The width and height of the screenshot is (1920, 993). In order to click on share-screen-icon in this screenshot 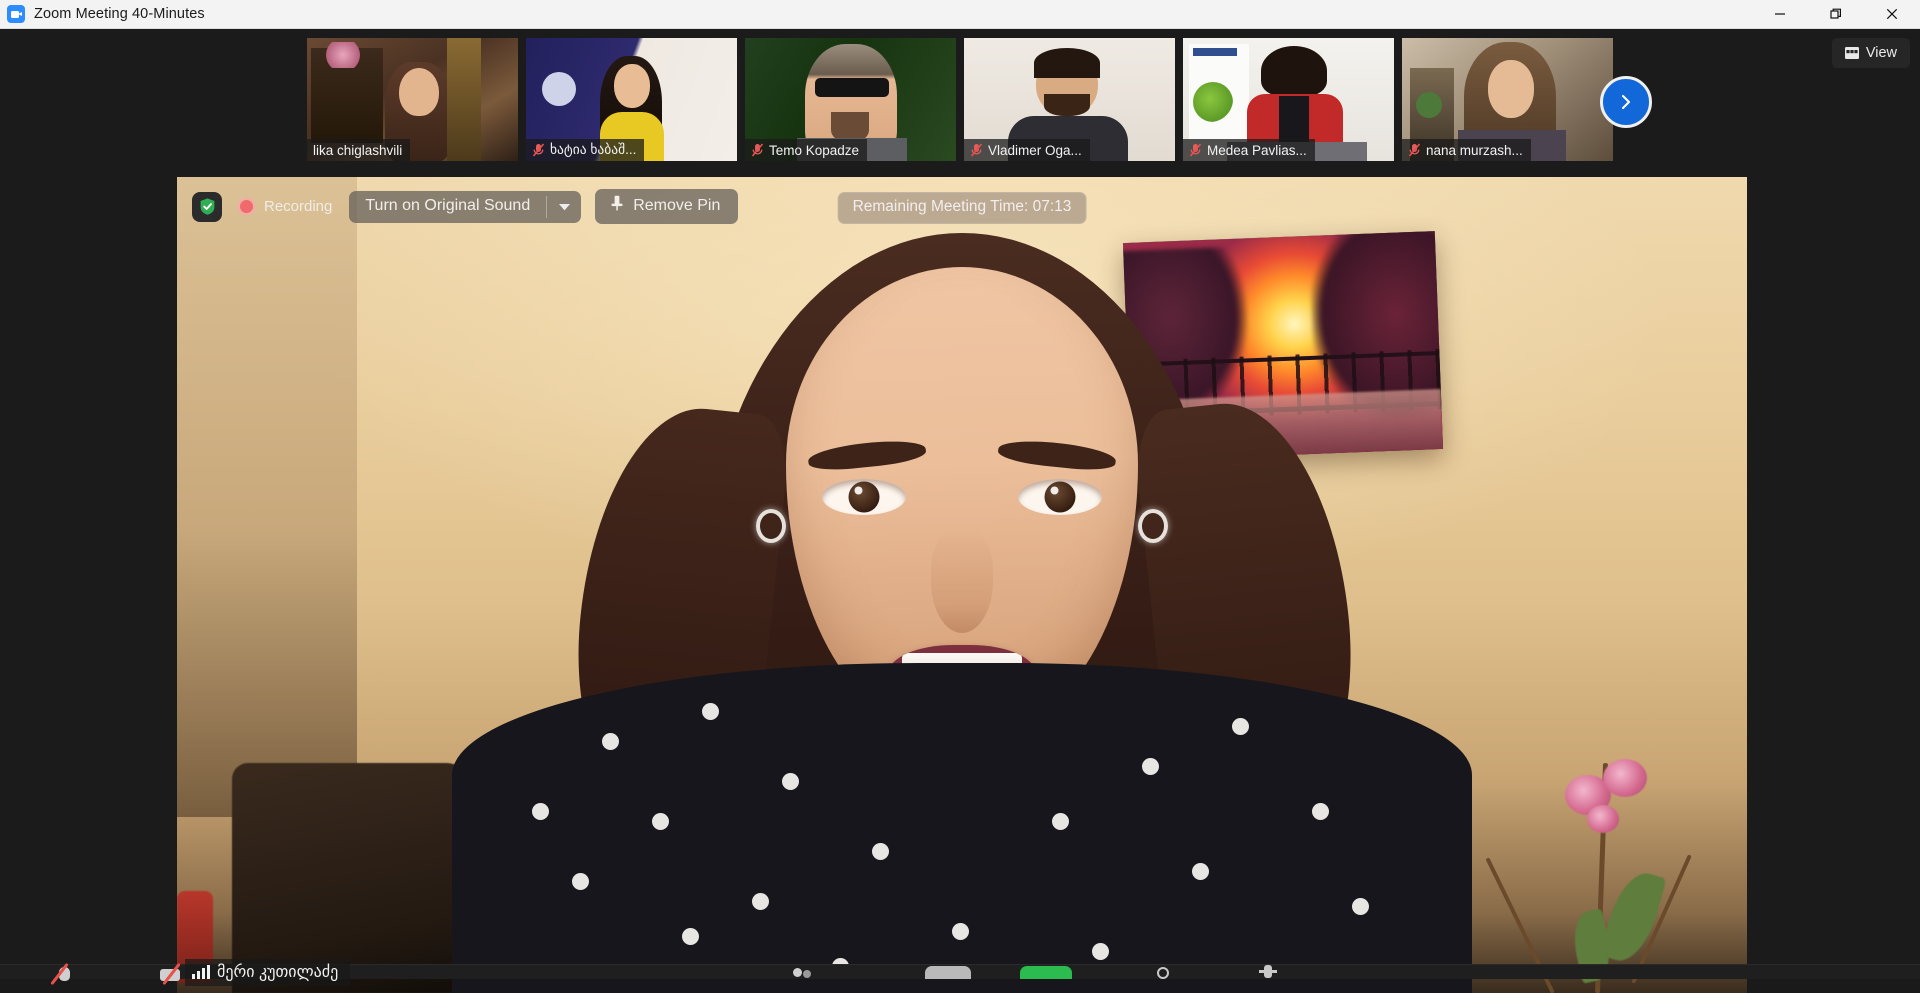, I will do `click(1046, 972)`.